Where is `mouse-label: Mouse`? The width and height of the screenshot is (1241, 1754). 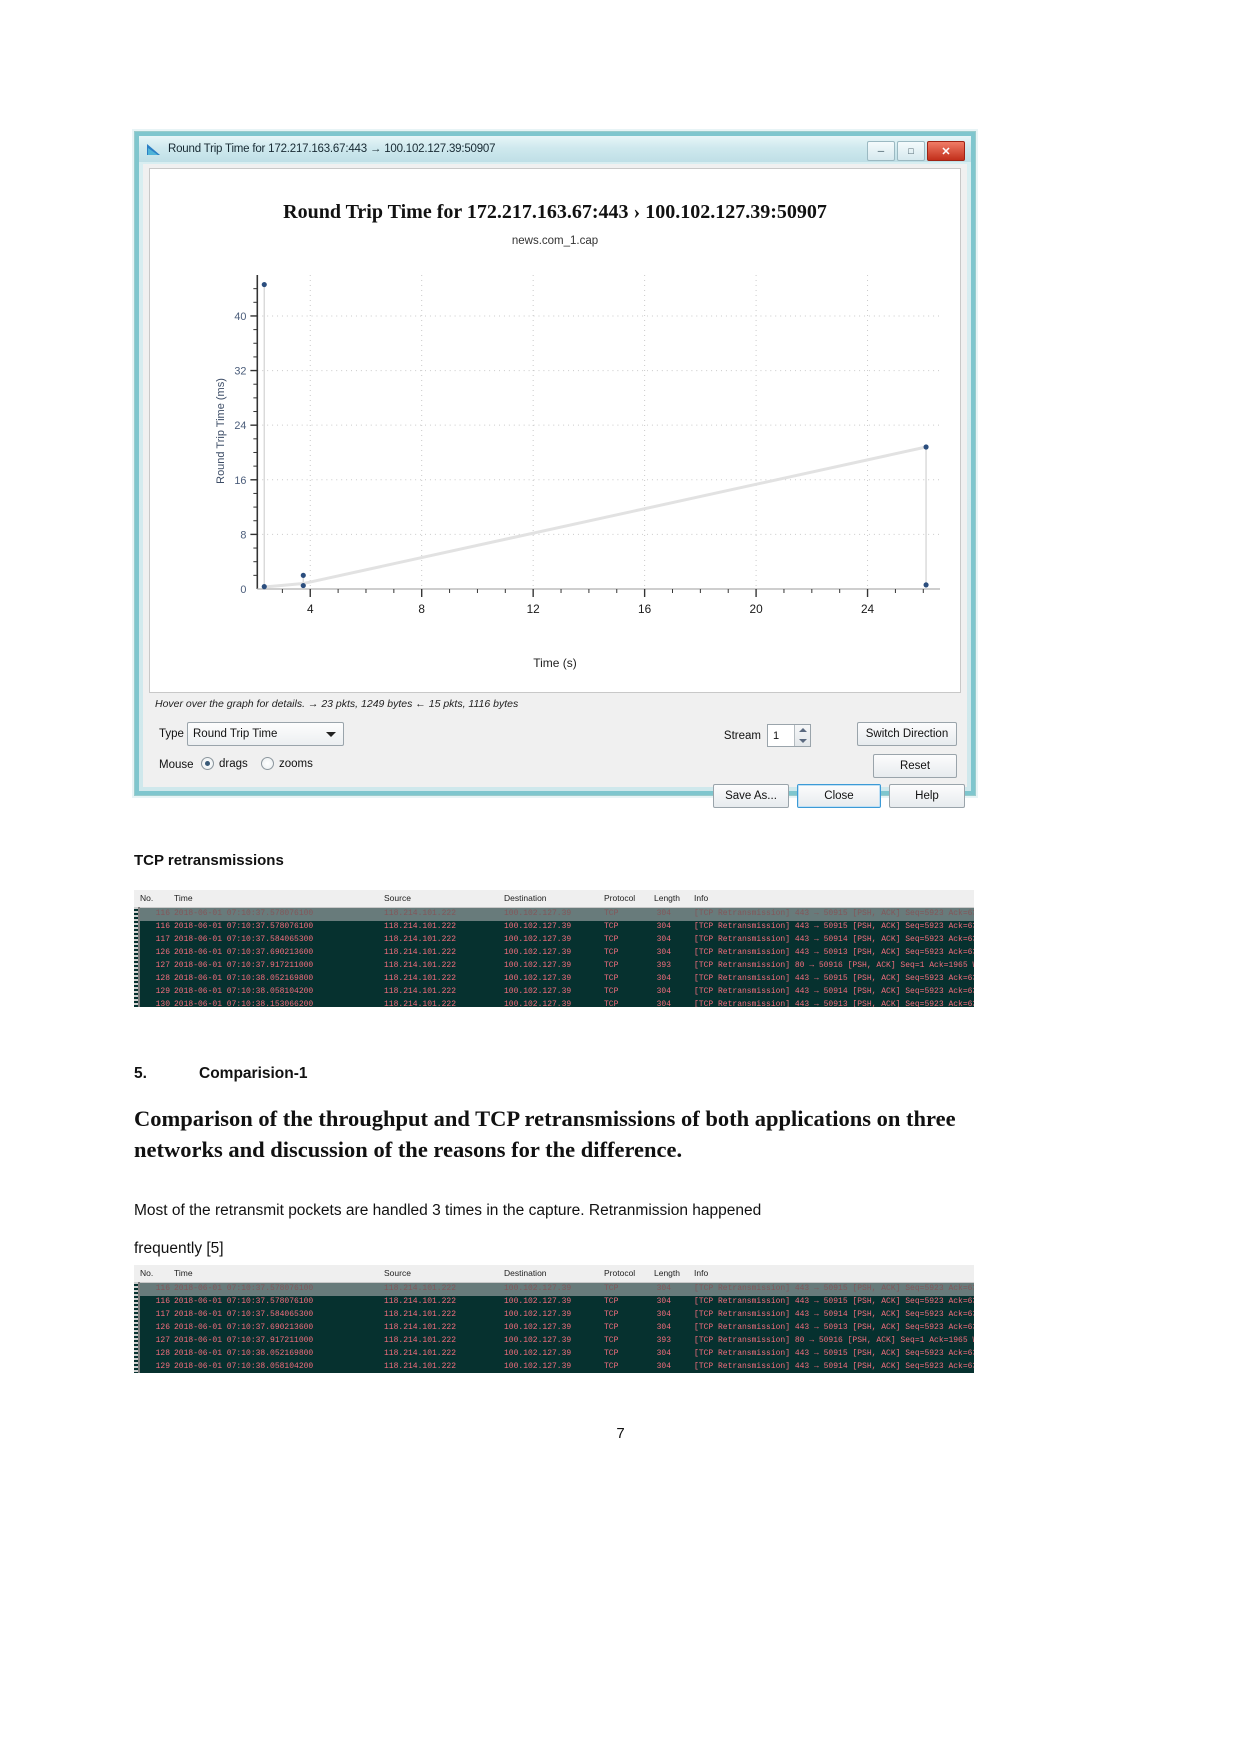 mouse-label: Mouse is located at coordinates (176, 765).